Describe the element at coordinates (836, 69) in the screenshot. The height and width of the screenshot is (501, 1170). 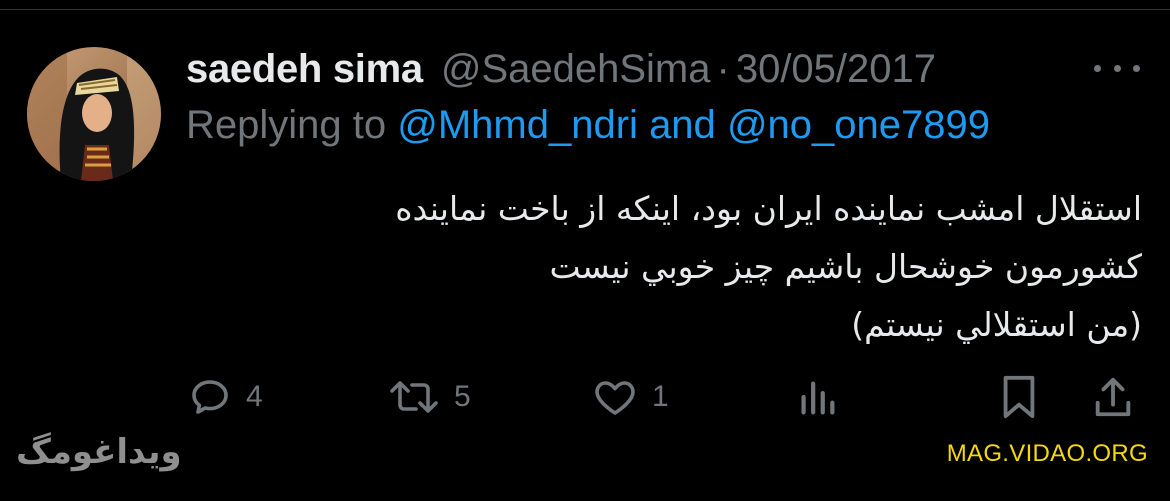
I see `tweet-date: 30/05/2017` at that location.